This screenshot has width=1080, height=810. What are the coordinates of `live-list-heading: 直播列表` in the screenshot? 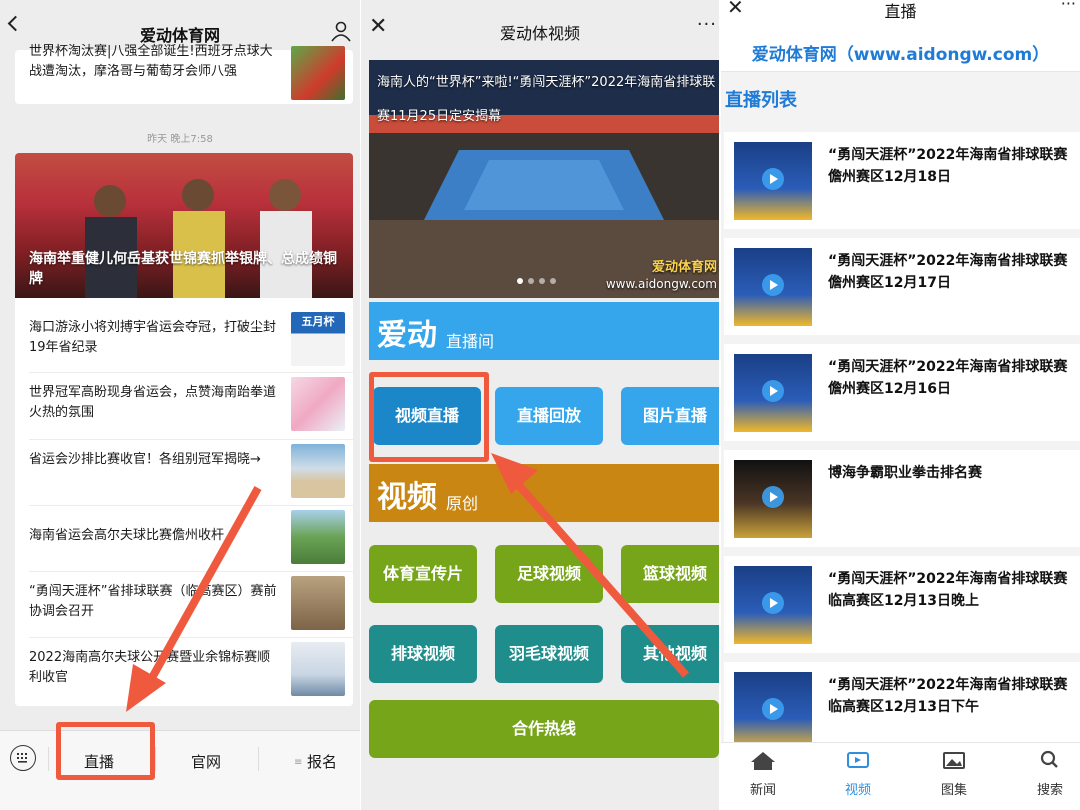 It's located at (761, 100).